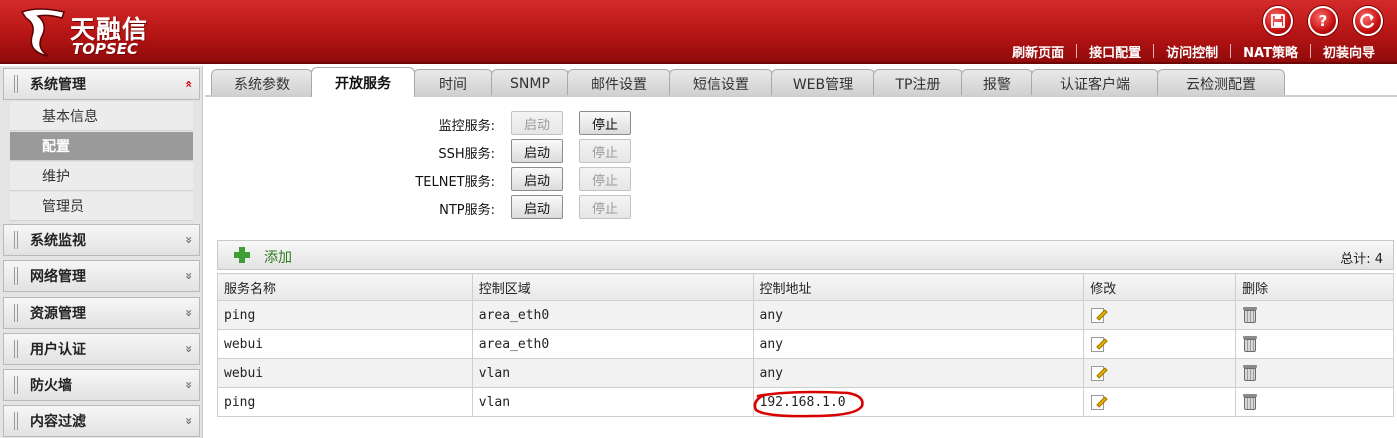 The image size is (1397, 438). Describe the element at coordinates (918, 83) in the screenshot. I see `tab-tp-register: TP注册` at that location.